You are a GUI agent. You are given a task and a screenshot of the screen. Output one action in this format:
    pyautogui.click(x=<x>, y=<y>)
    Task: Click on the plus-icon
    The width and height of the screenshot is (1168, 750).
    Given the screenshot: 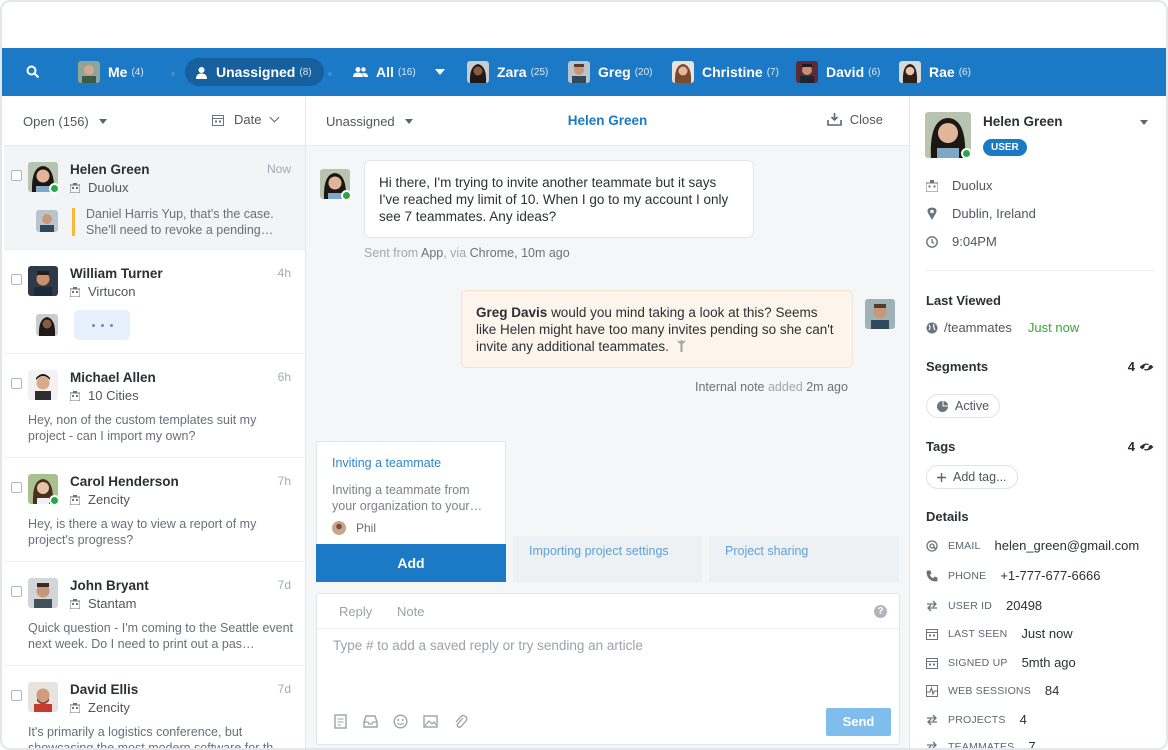 What is the action you would take?
    pyautogui.click(x=941, y=477)
    